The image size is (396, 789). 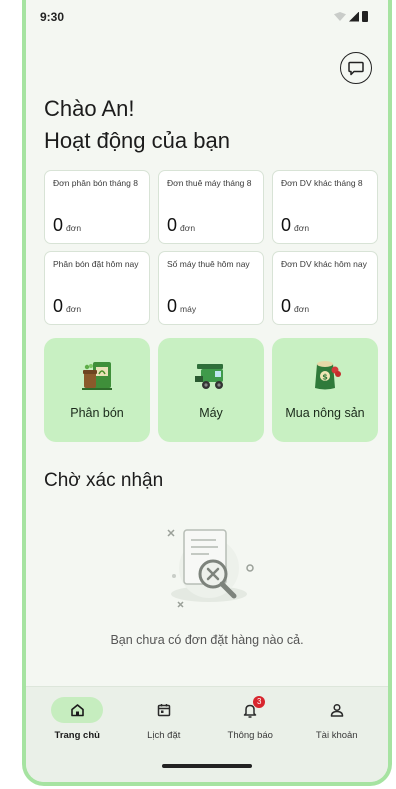 I want to click on greeting: Chào An!, so click(x=89, y=108).